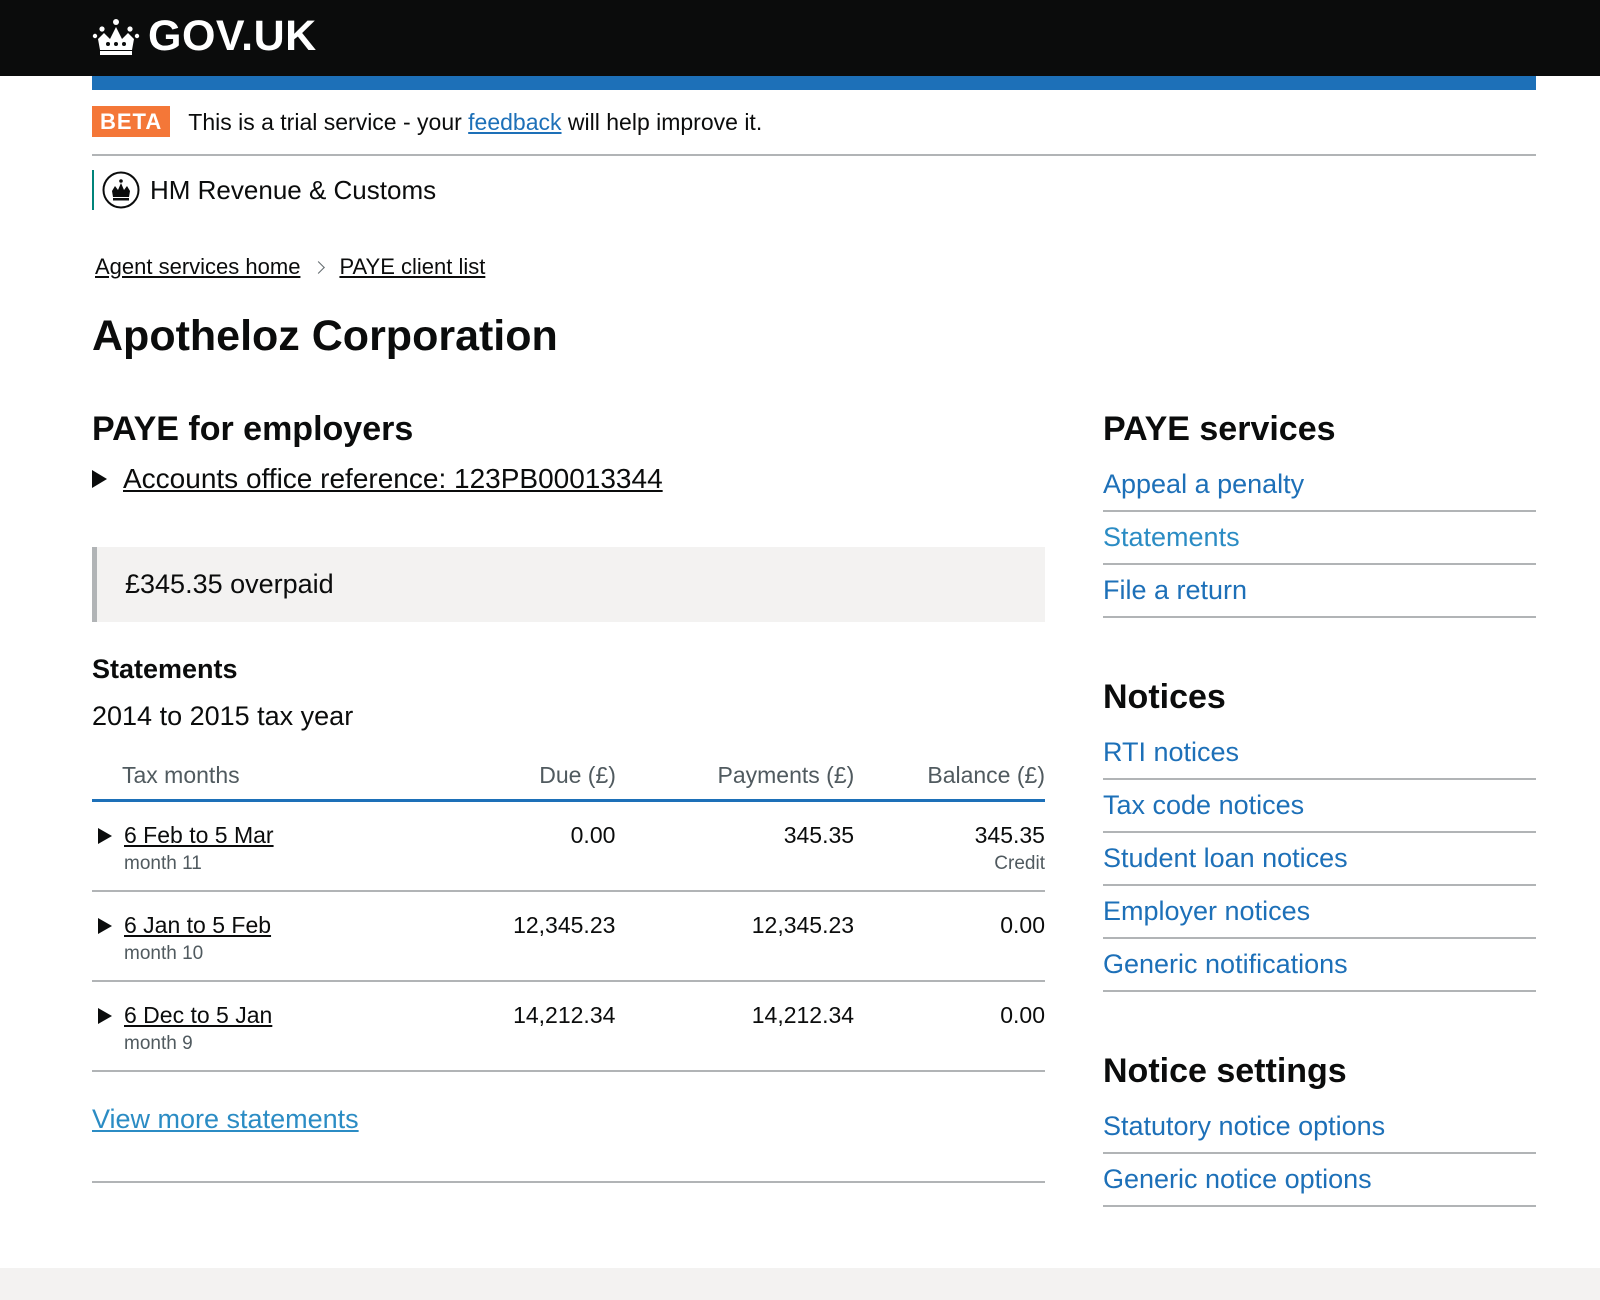 The height and width of the screenshot is (1300, 1600). I want to click on sidebar-item: Generic notifications, so click(1319, 965).